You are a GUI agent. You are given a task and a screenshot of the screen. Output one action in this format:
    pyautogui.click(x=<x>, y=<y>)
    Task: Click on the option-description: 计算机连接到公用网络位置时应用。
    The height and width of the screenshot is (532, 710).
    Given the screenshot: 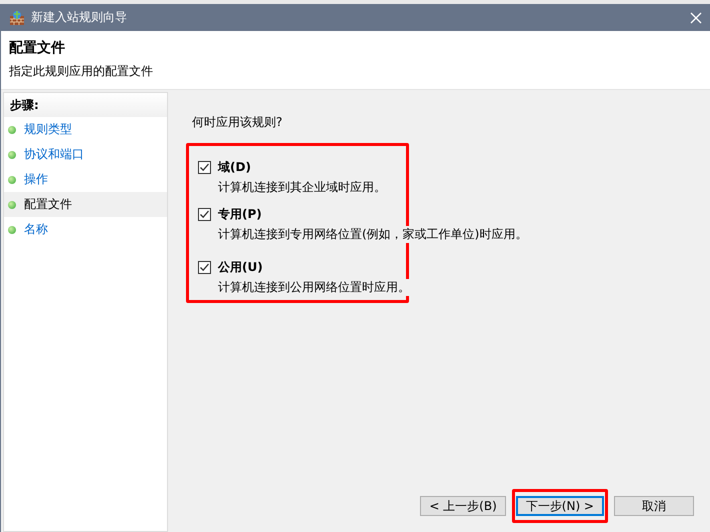 What is the action you would take?
    pyautogui.click(x=314, y=287)
    